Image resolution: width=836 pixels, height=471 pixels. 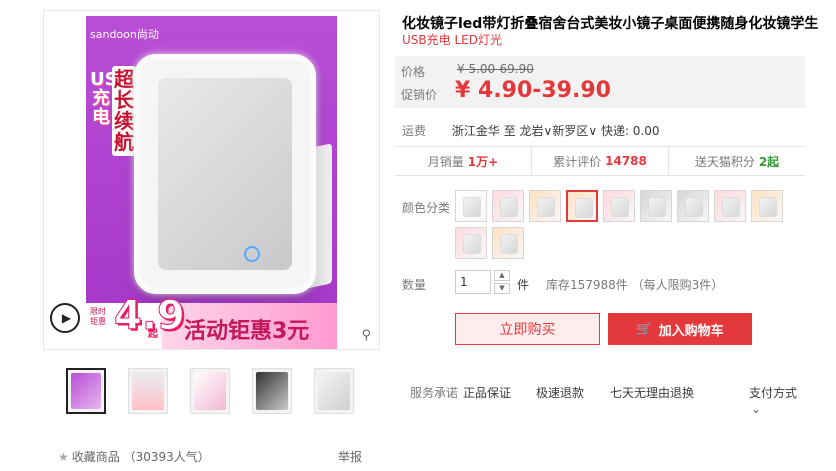 I want to click on mirror-glass, so click(x=225, y=174).